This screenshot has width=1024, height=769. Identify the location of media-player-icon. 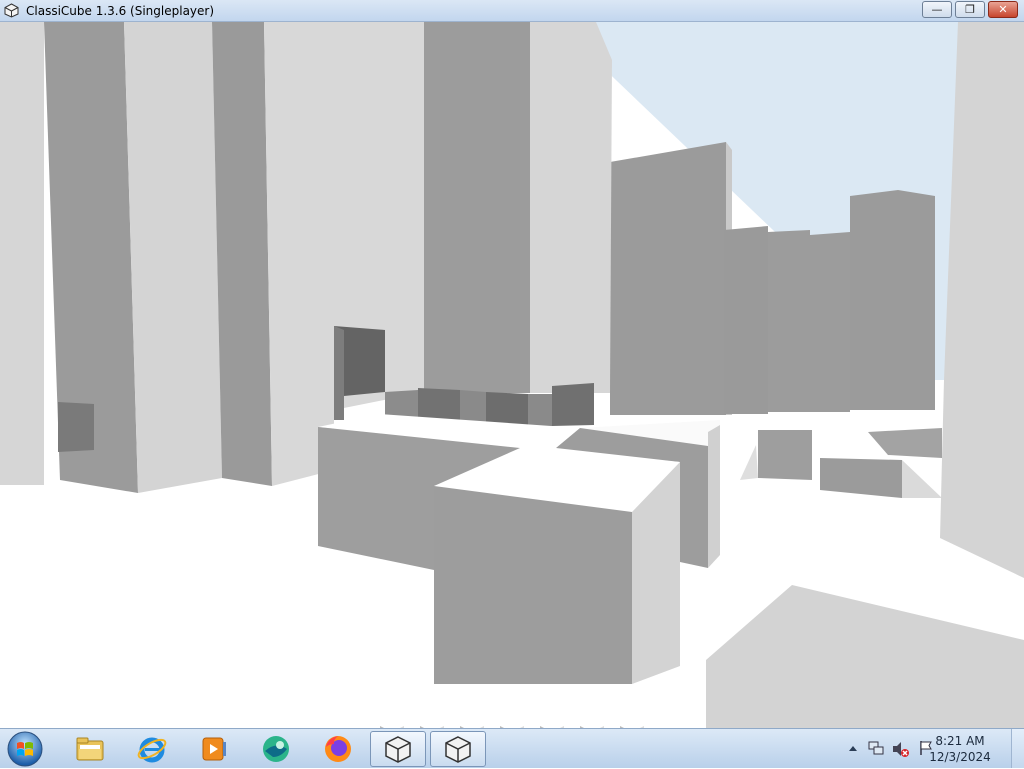
(214, 749).